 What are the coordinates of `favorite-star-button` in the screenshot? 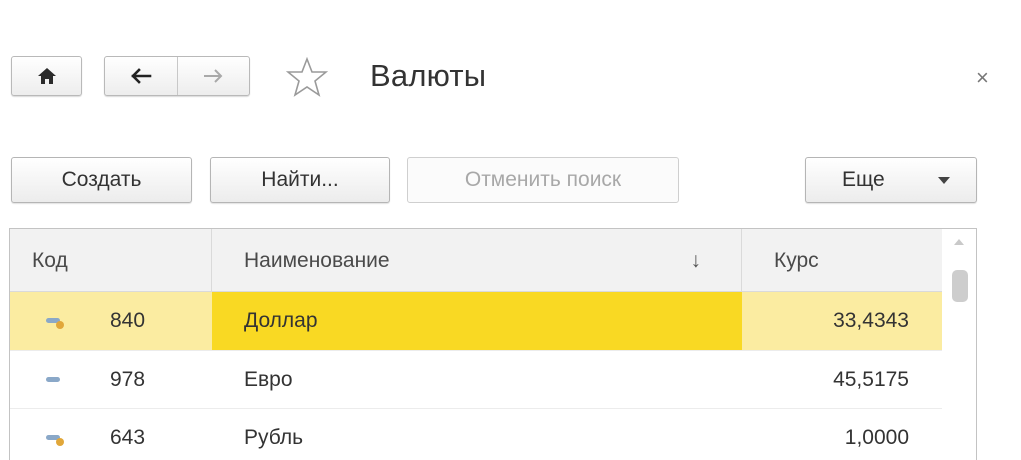 It's located at (307, 79).